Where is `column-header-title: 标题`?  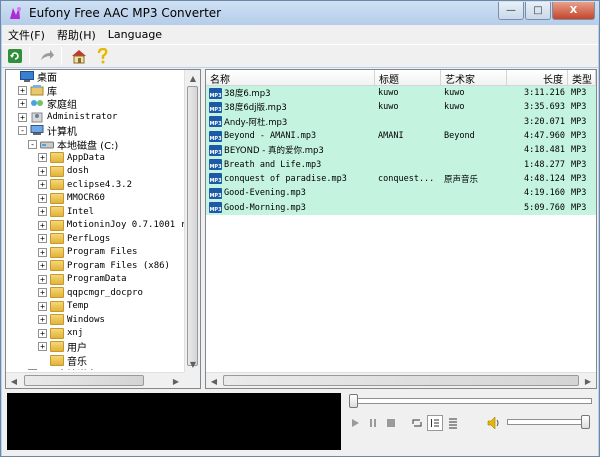
column-header-title: 标题 is located at coordinates (408, 78).